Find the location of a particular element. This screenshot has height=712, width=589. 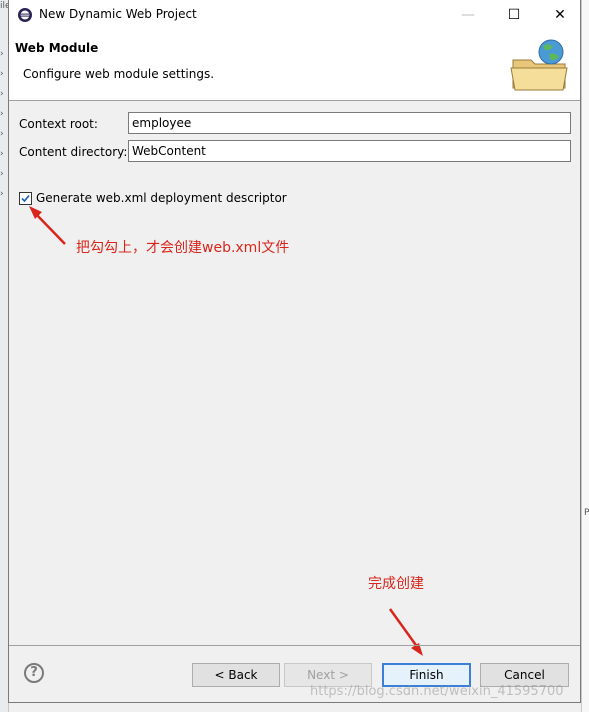

generate-web-xml-label: Generate web.xml deployment descriptor is located at coordinates (161, 198).